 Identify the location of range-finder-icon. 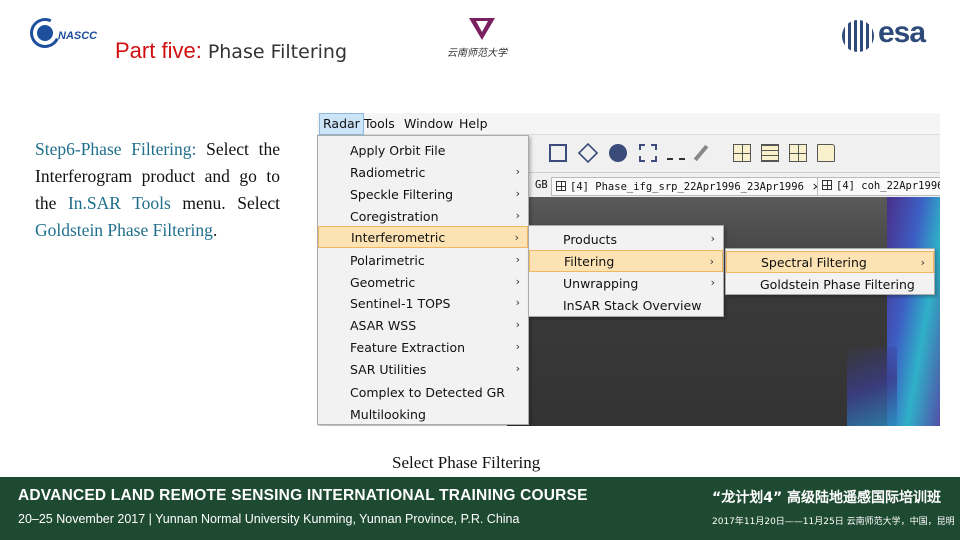
(676, 155).